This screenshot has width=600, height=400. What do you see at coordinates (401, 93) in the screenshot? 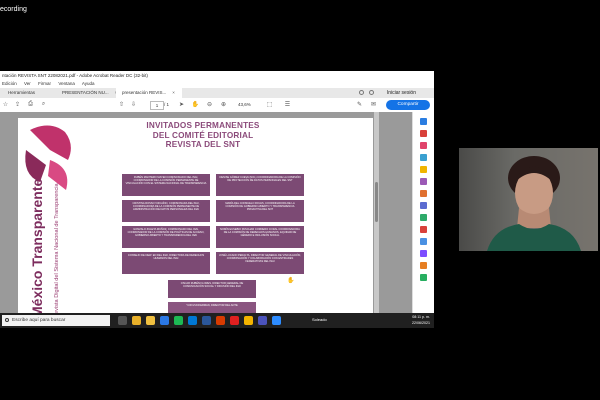
I see `signin-link: Iniciar sesión` at bounding box center [401, 93].